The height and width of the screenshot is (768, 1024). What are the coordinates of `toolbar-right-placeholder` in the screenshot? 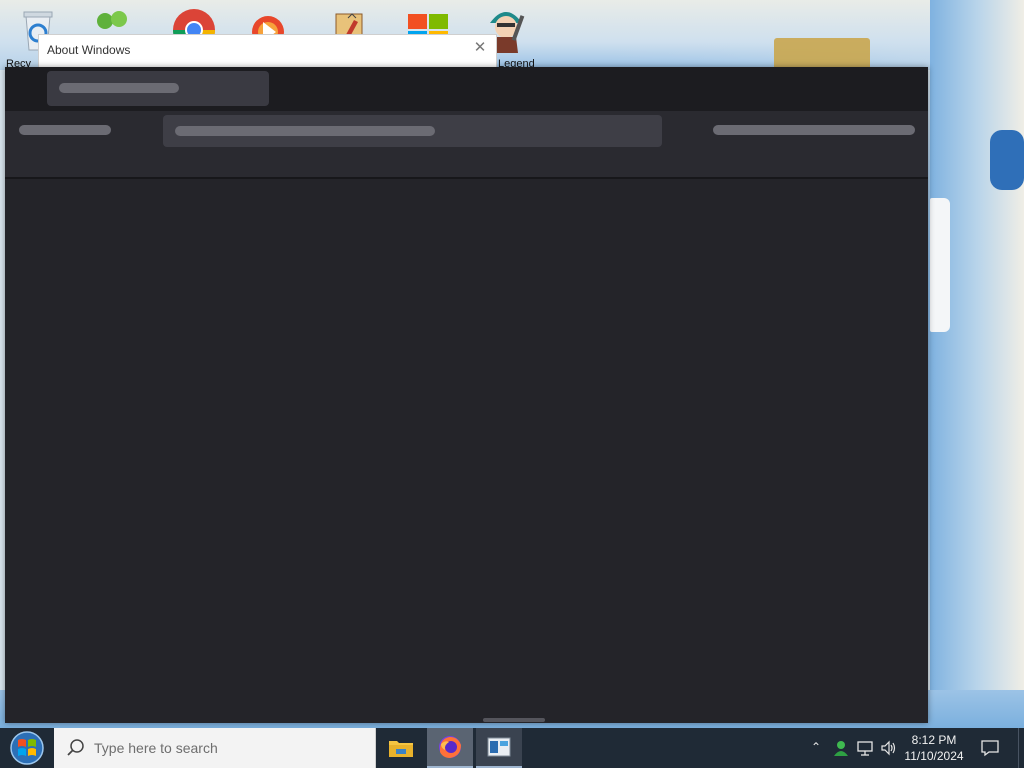 It's located at (814, 130).